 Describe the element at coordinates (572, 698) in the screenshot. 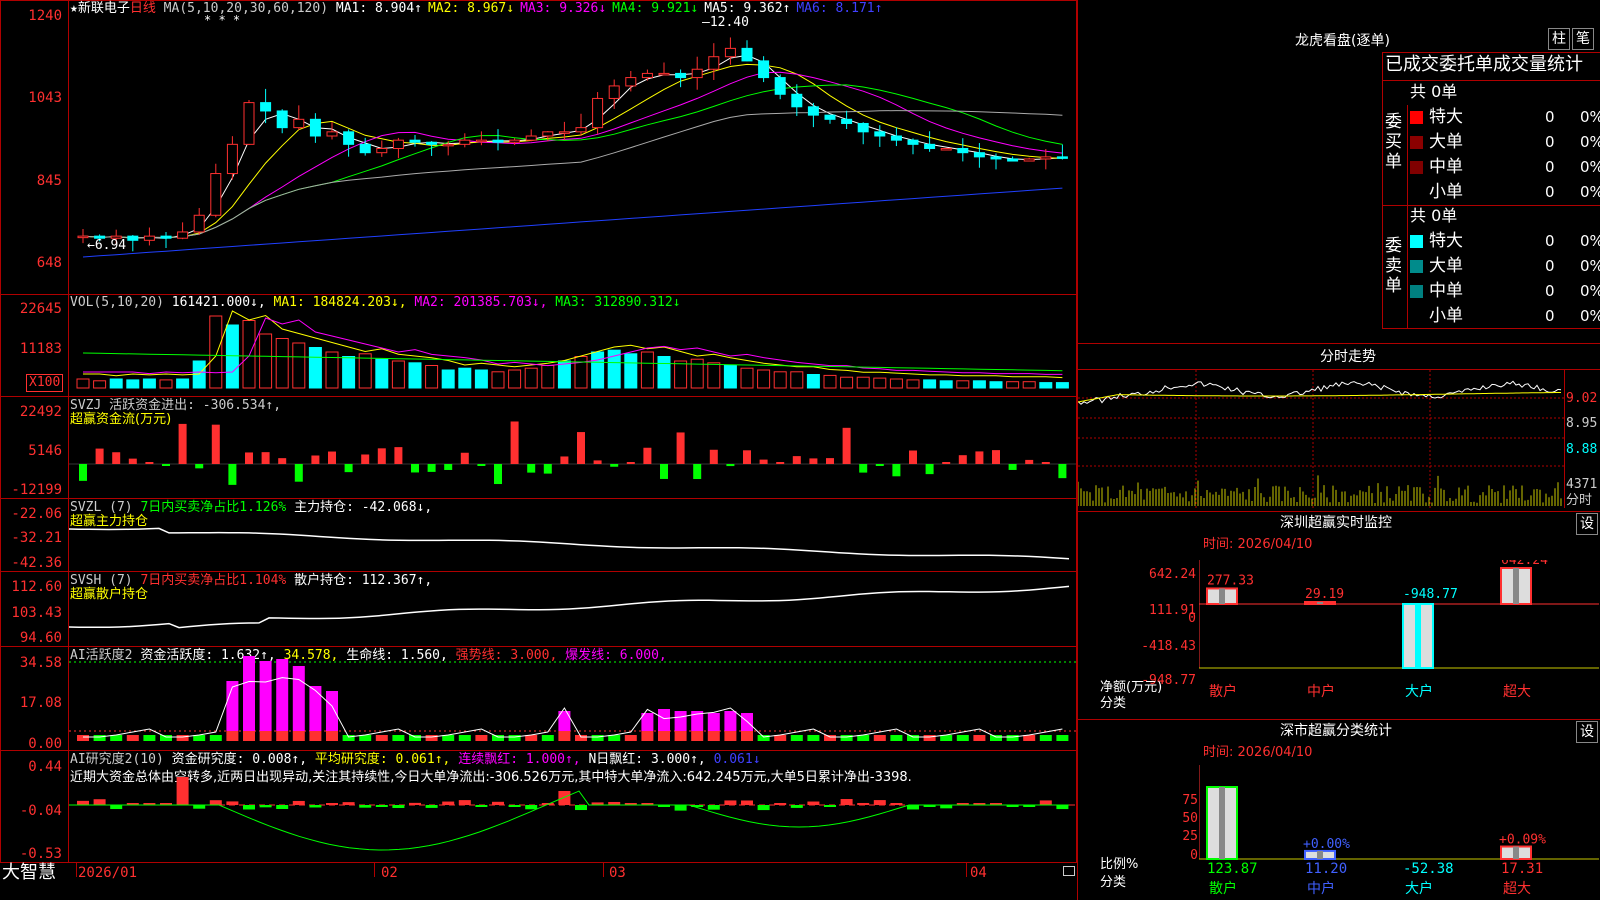

I see `ai1-activity-chart` at that location.